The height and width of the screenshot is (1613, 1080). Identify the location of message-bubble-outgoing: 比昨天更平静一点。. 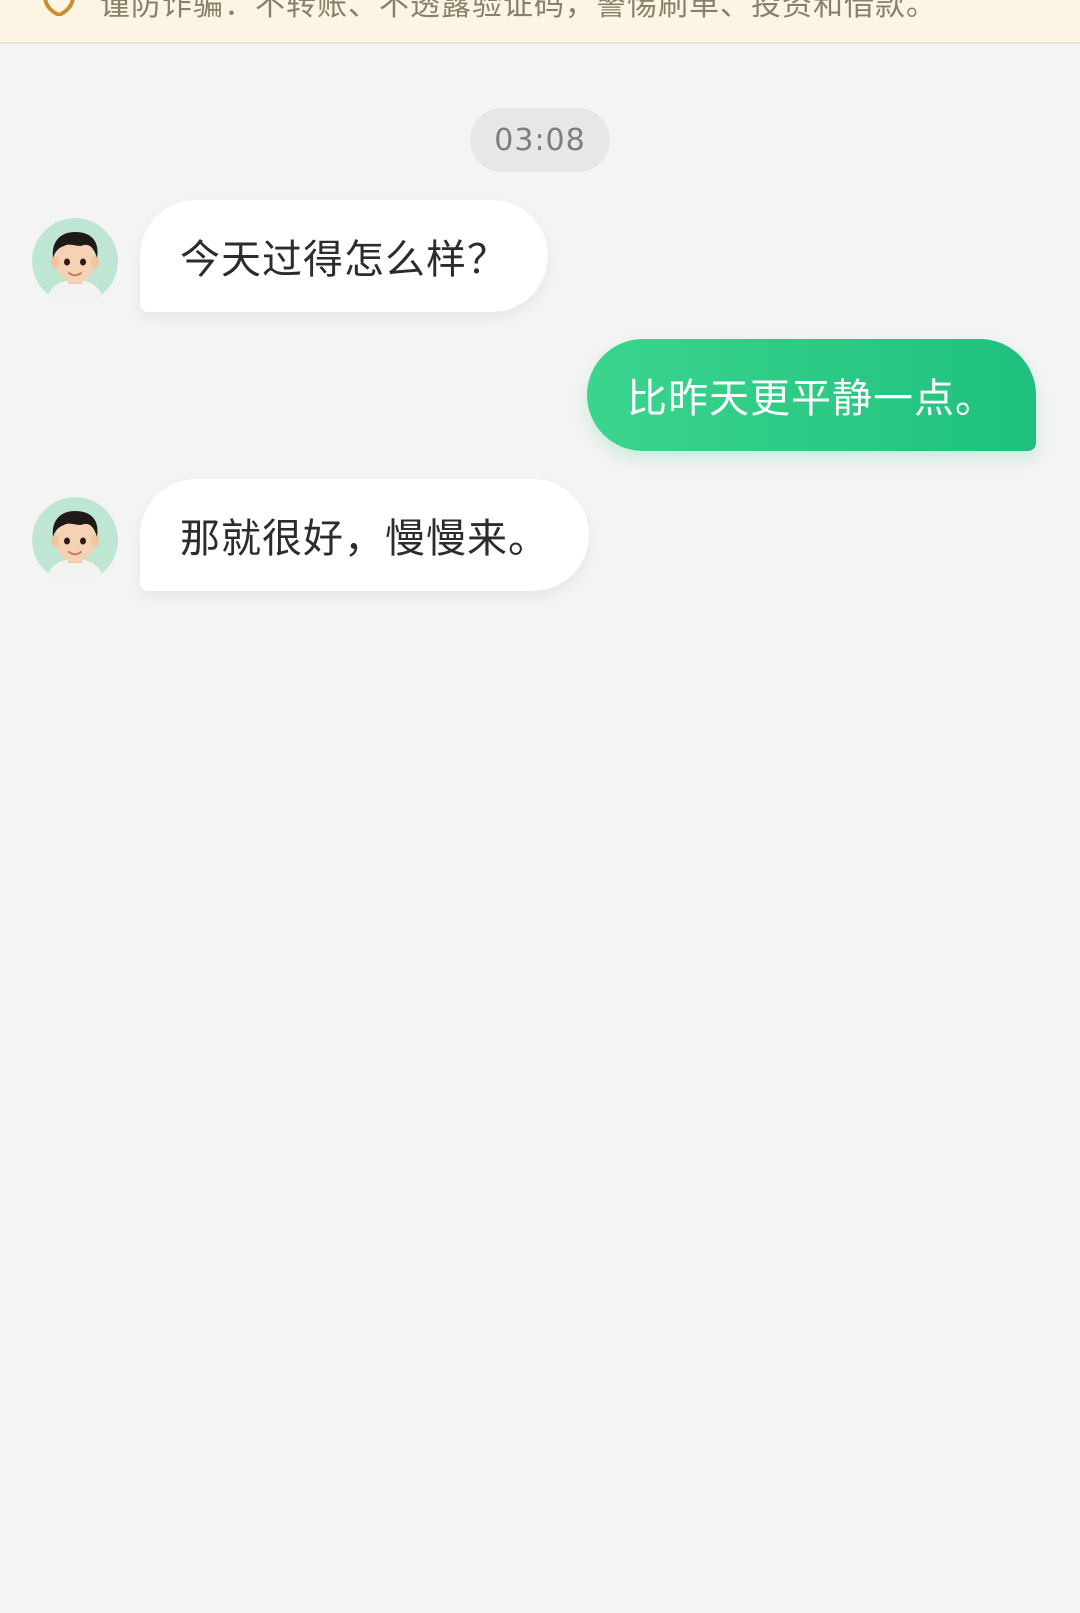
(811, 395).